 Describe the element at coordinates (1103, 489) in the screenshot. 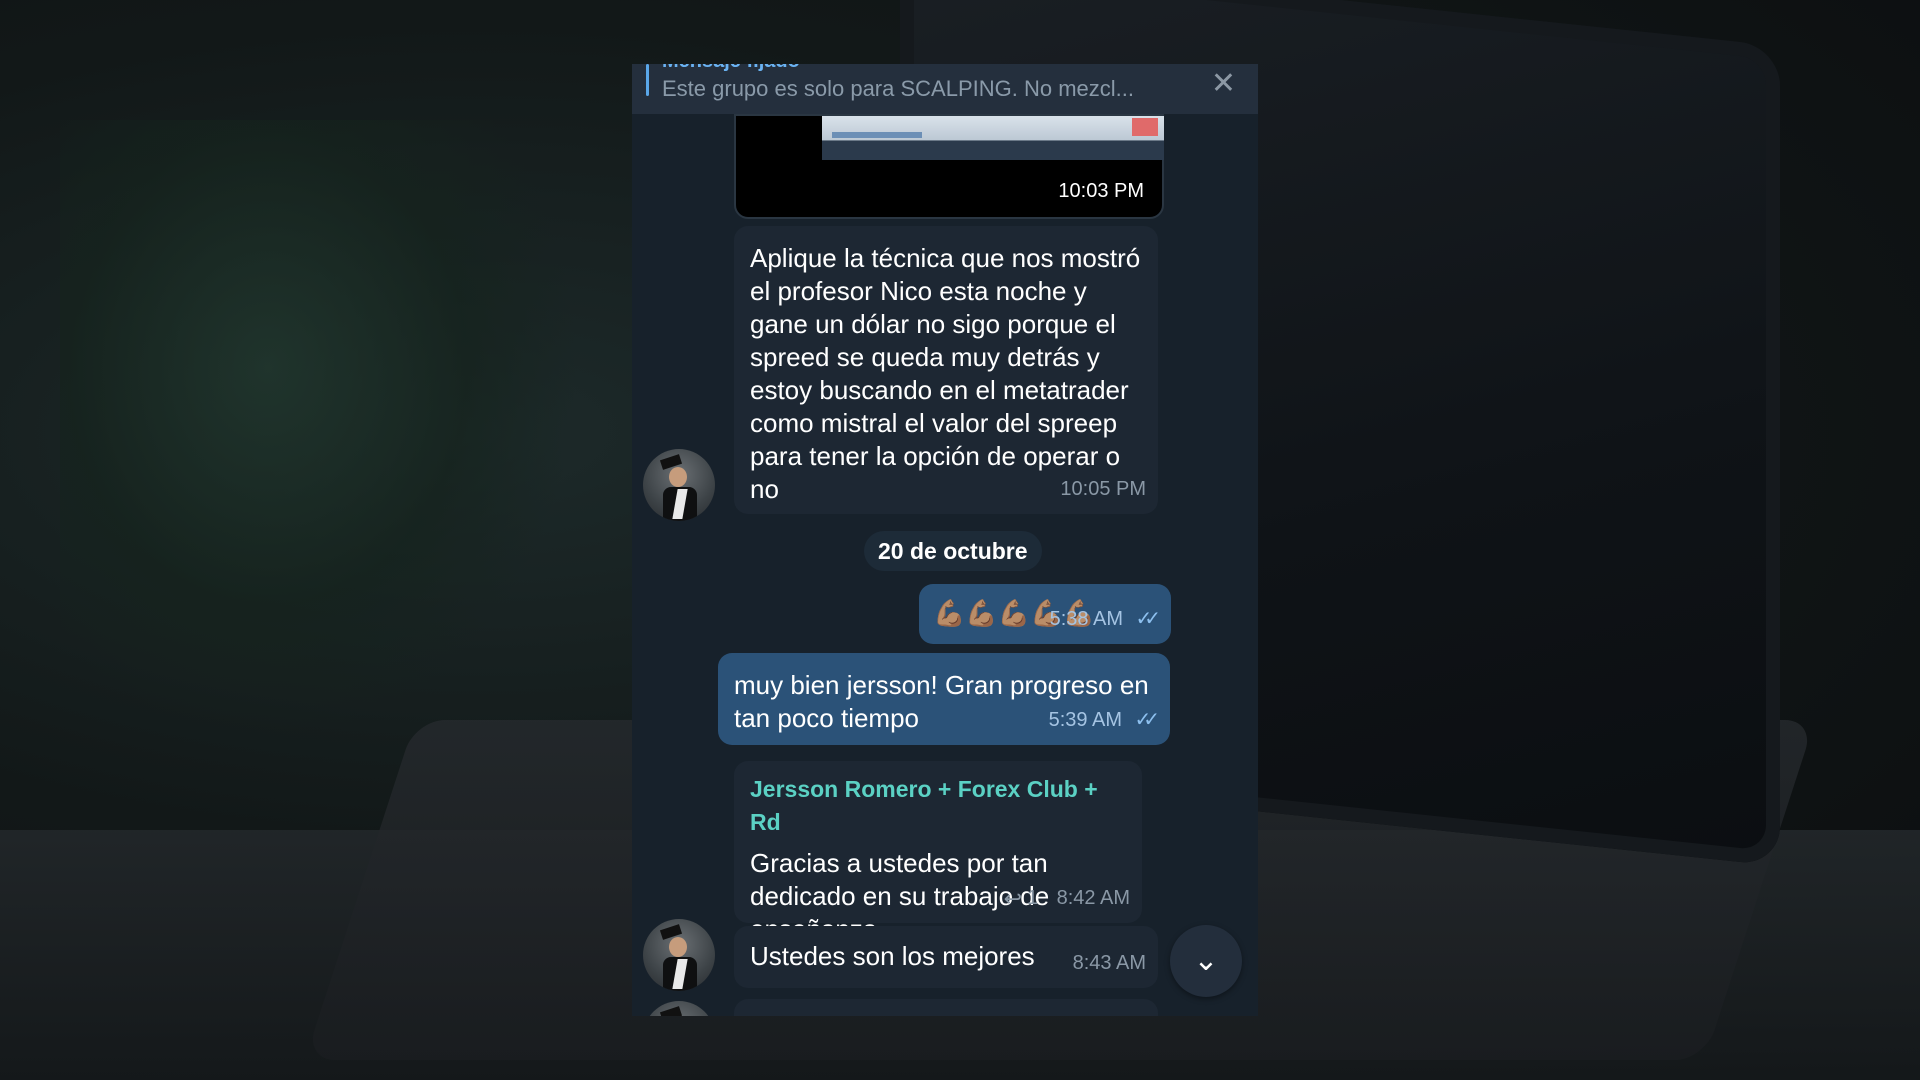

I see `message-time: 10:05 PM` at that location.